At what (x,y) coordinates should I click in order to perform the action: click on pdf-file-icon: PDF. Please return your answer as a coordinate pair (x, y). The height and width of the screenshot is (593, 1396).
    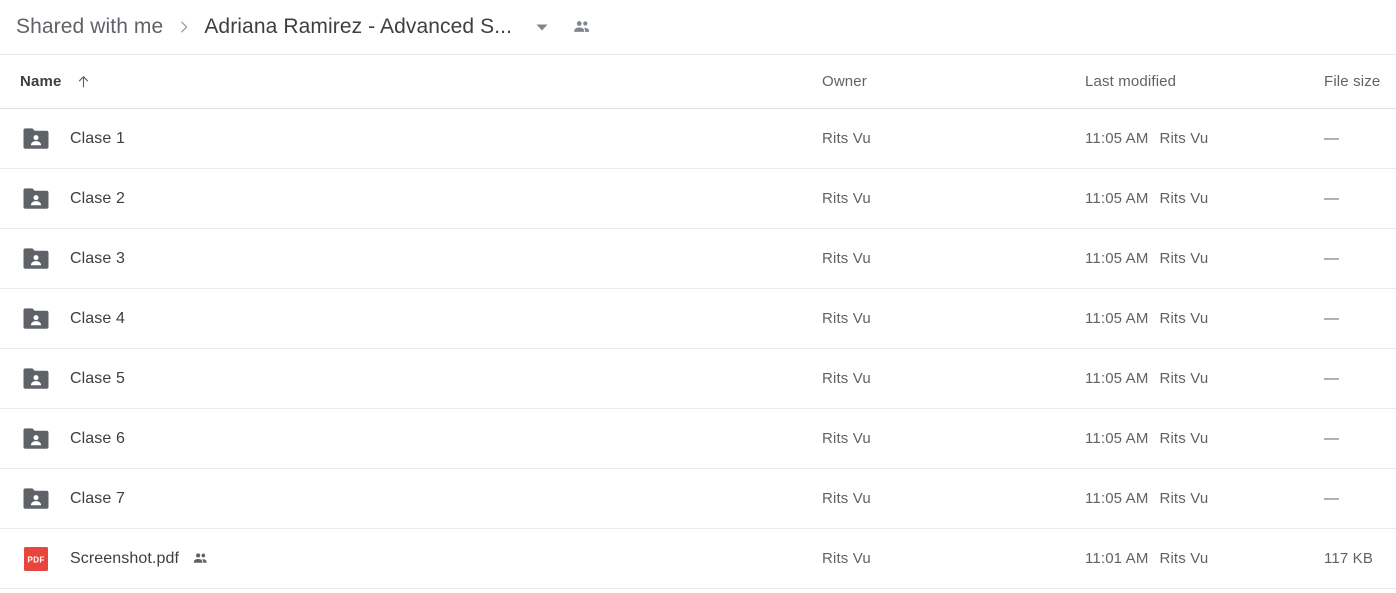
    Looking at the image, I should click on (36, 559).